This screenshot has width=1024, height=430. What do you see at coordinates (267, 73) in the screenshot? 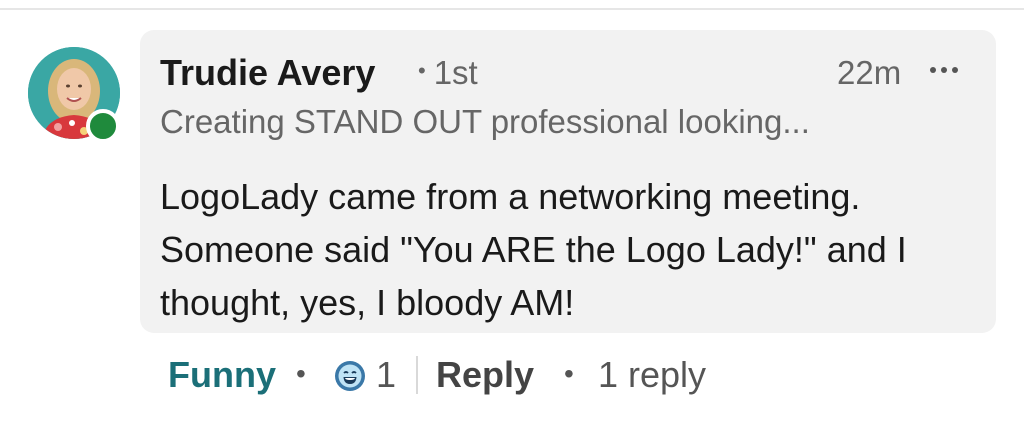
I see `author-name: Trudie Avery` at bounding box center [267, 73].